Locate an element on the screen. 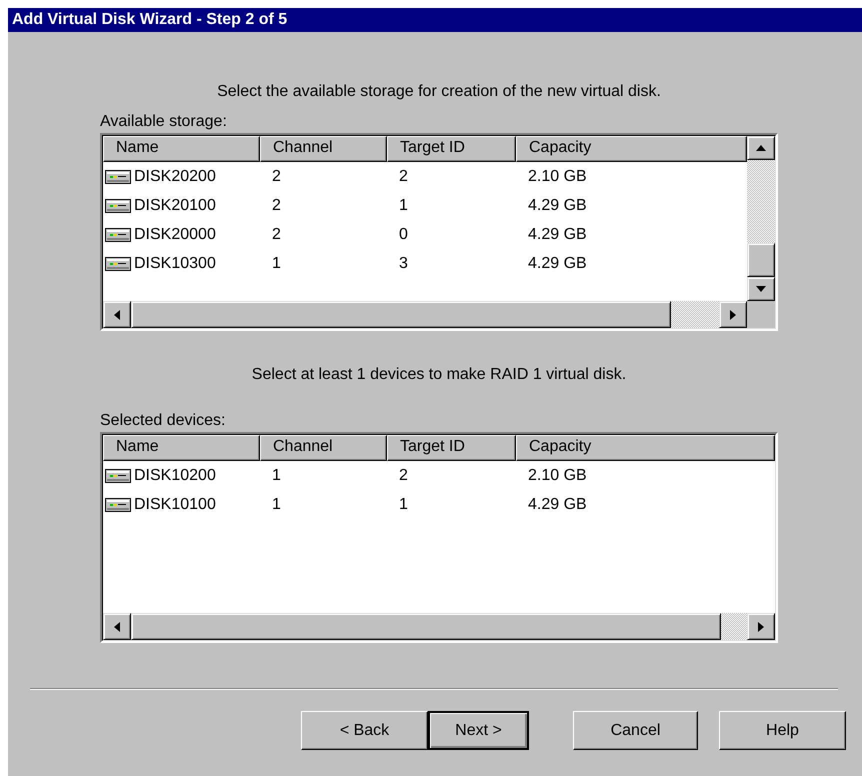 The image size is (862, 776). horizontal-scrollbar is located at coordinates (425, 314).